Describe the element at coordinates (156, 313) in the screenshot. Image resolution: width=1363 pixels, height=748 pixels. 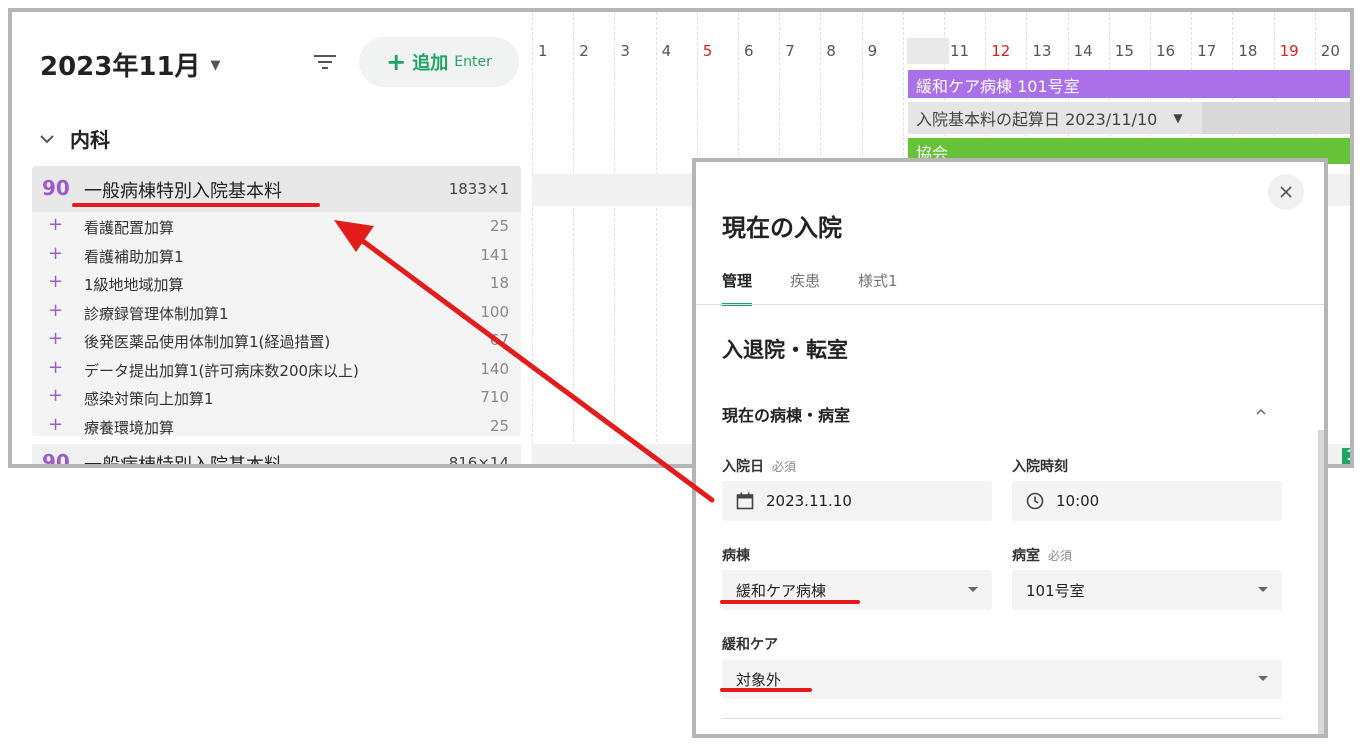
I see `sub-item-name: 診療録管理体制加算1` at that location.